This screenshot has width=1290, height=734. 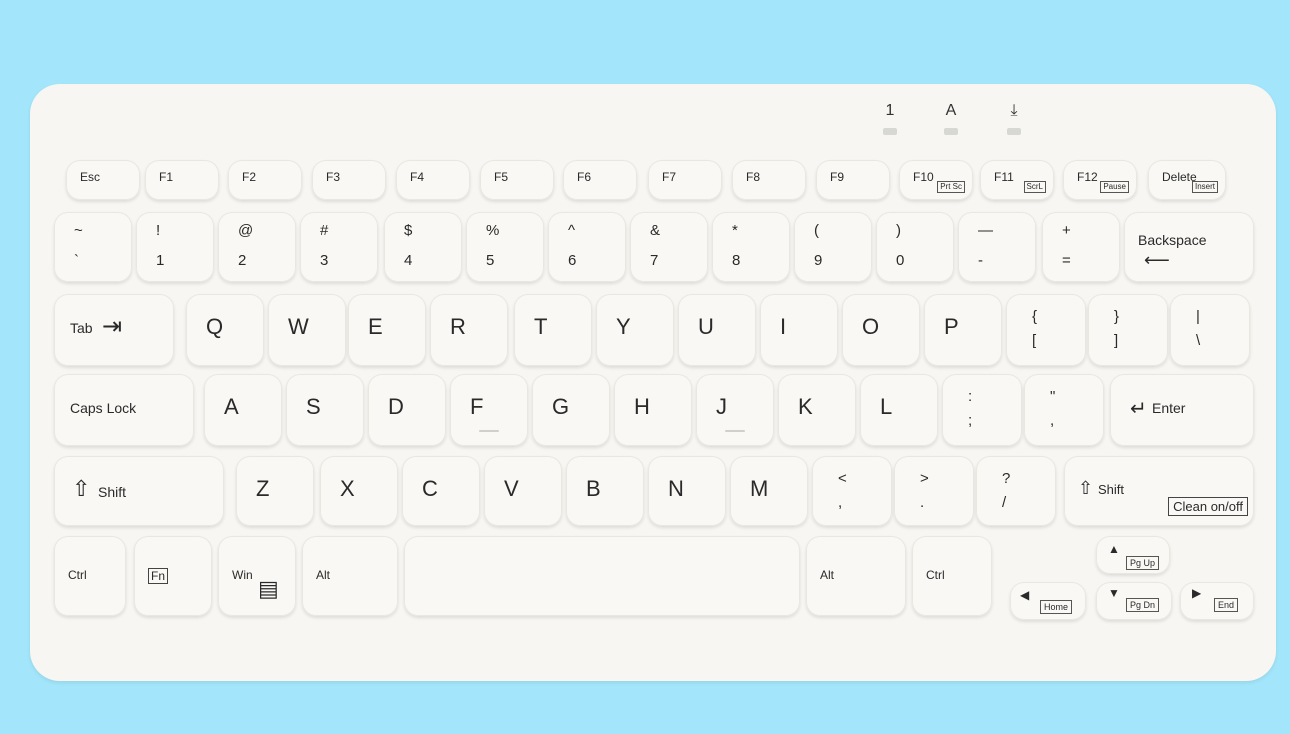 What do you see at coordinates (139, 491) in the screenshot?
I see `key-shift-left: ⇧ Shift` at bounding box center [139, 491].